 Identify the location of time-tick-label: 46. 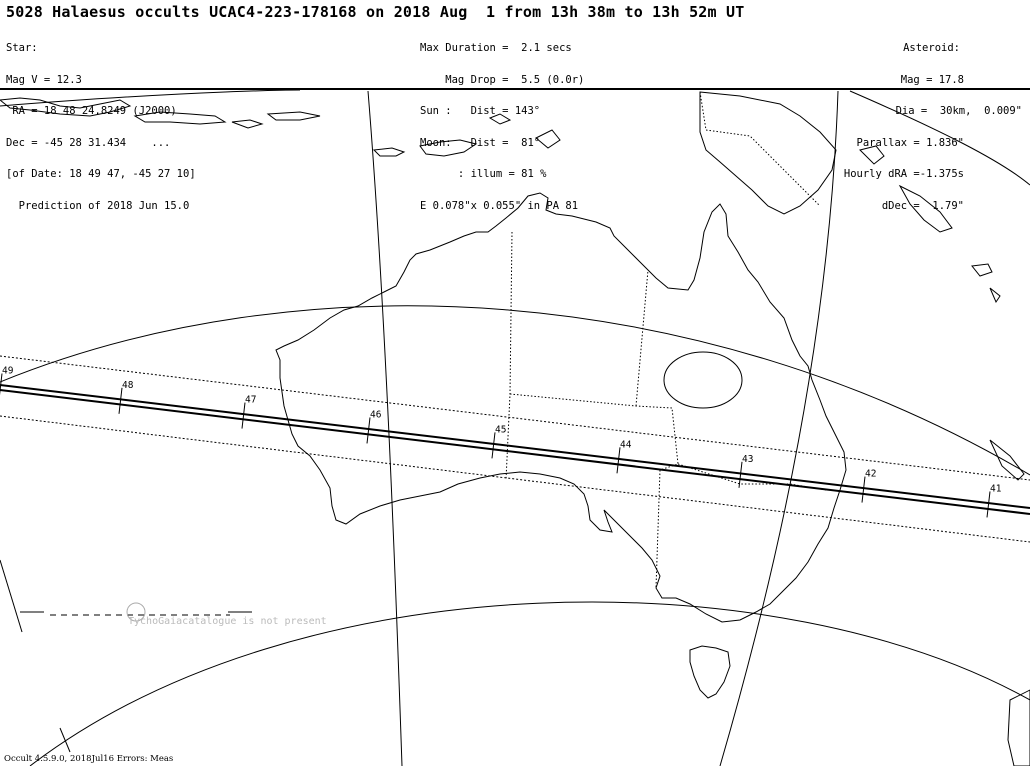
(376, 414).